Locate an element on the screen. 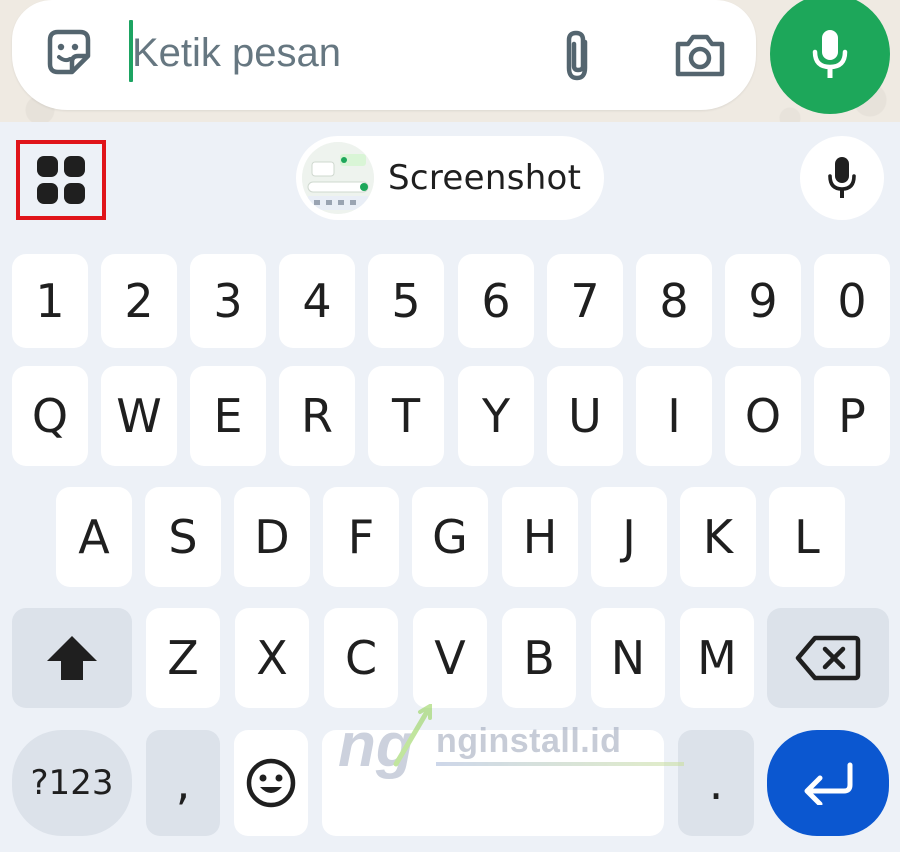 Image resolution: width=900 pixels, height=852 pixels. key-letter-d: D is located at coordinates (272, 537).